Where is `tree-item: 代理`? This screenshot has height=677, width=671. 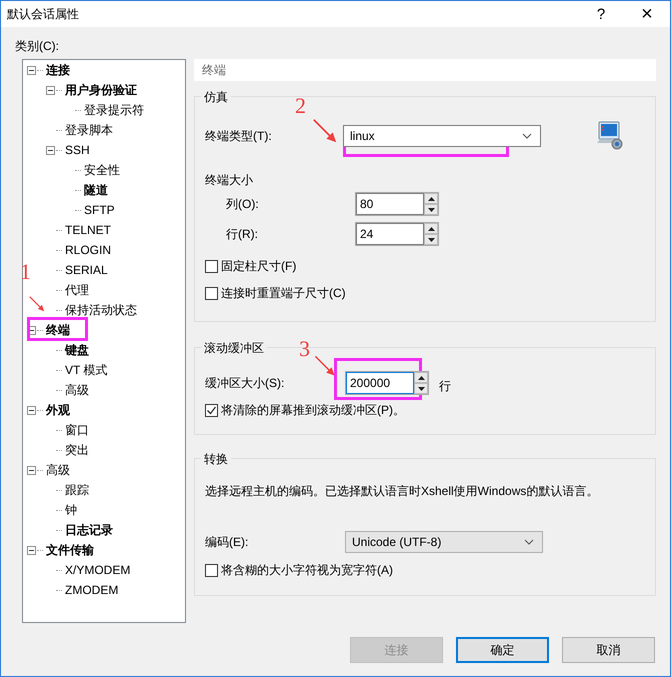
tree-item: 代理 is located at coordinates (77, 290).